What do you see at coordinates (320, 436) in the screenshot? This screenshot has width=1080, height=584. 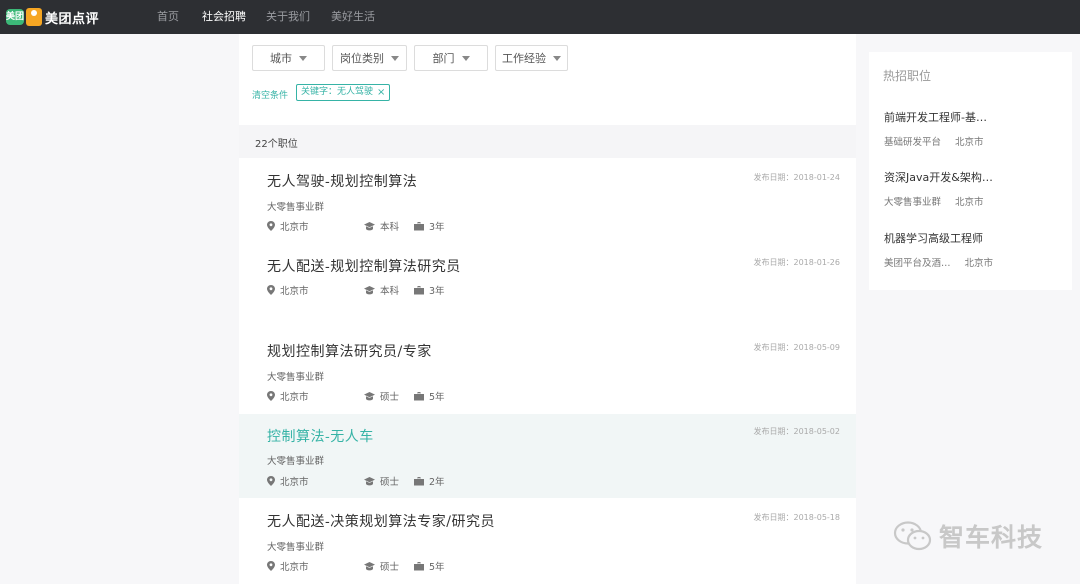 I see `job-title: 控制算法-无人车` at bounding box center [320, 436].